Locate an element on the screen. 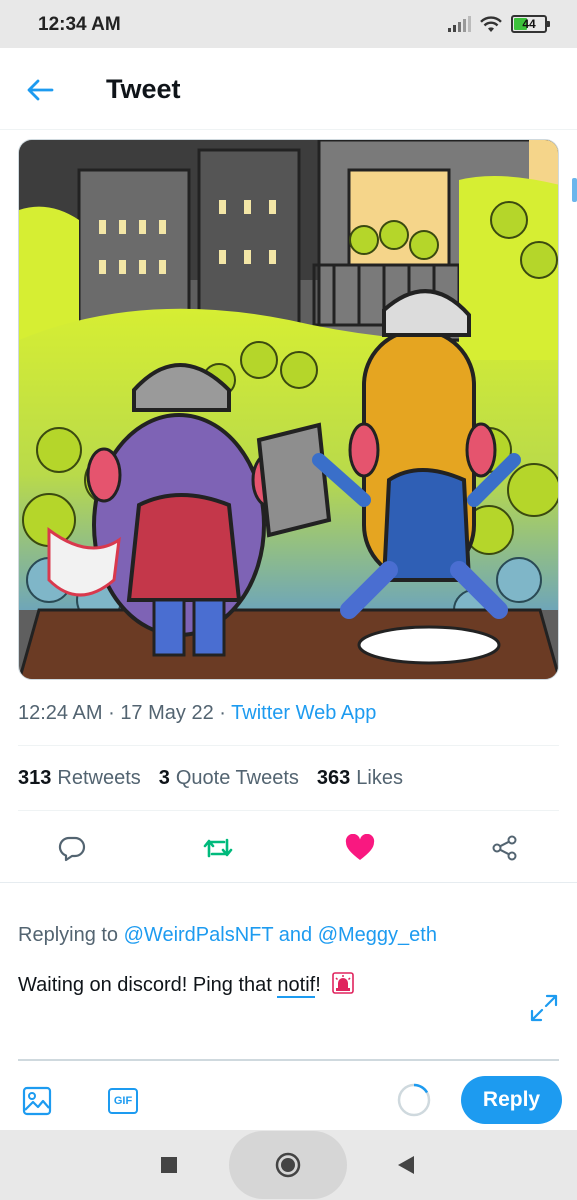 This screenshot has height=1200, width=577. tweet-stats: 313 Retweets 3 Quote Tweets 363 Likes is located at coordinates (210, 778).